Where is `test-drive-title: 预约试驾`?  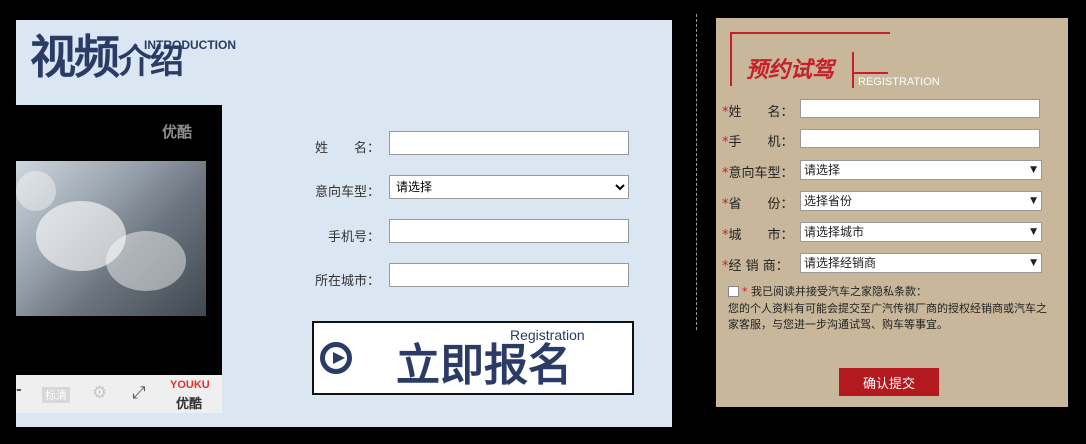
test-drive-title: 预约试驾 is located at coordinates (790, 70).